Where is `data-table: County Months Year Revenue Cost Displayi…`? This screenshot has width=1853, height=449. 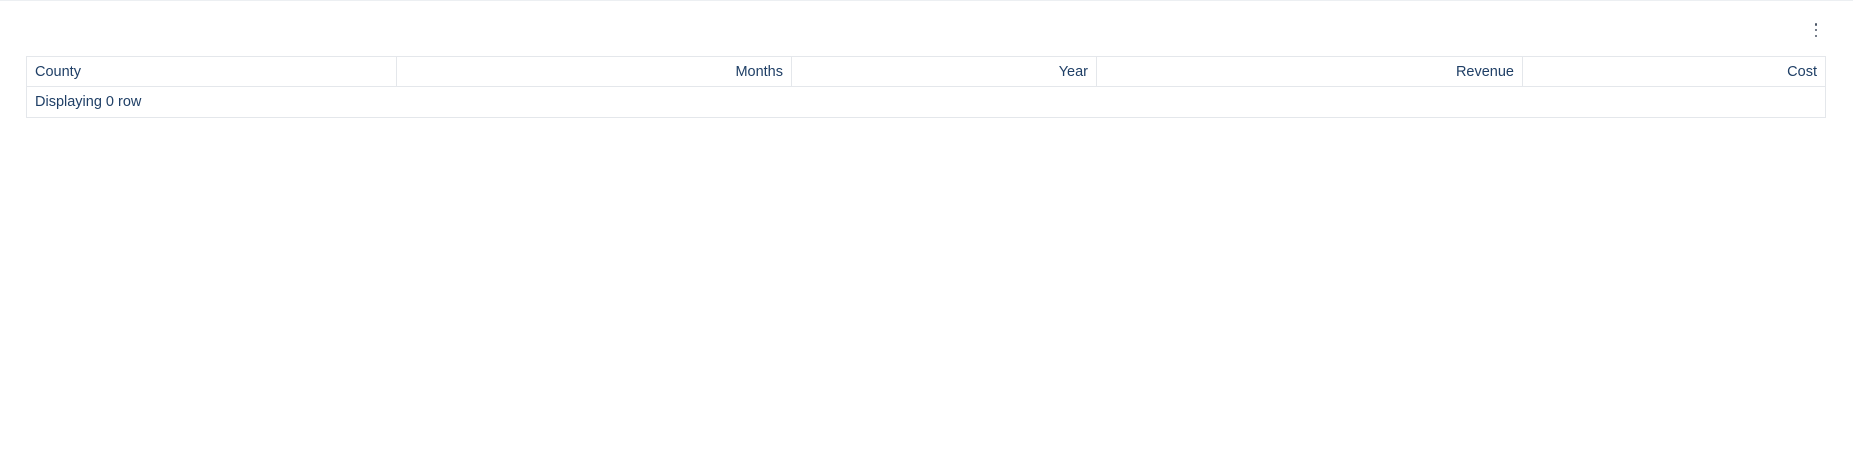
data-table: County Months Year Revenue Cost Displayi… is located at coordinates (926, 87).